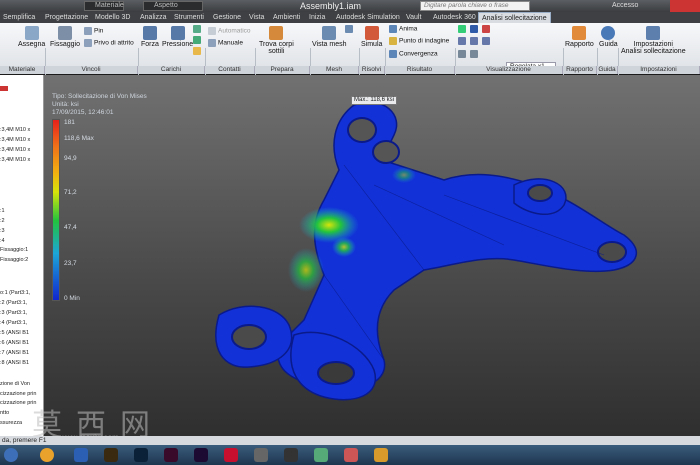 The image size is (700, 465). Describe the element at coordinates (198, 29) in the screenshot. I see `gravity-button` at that location.